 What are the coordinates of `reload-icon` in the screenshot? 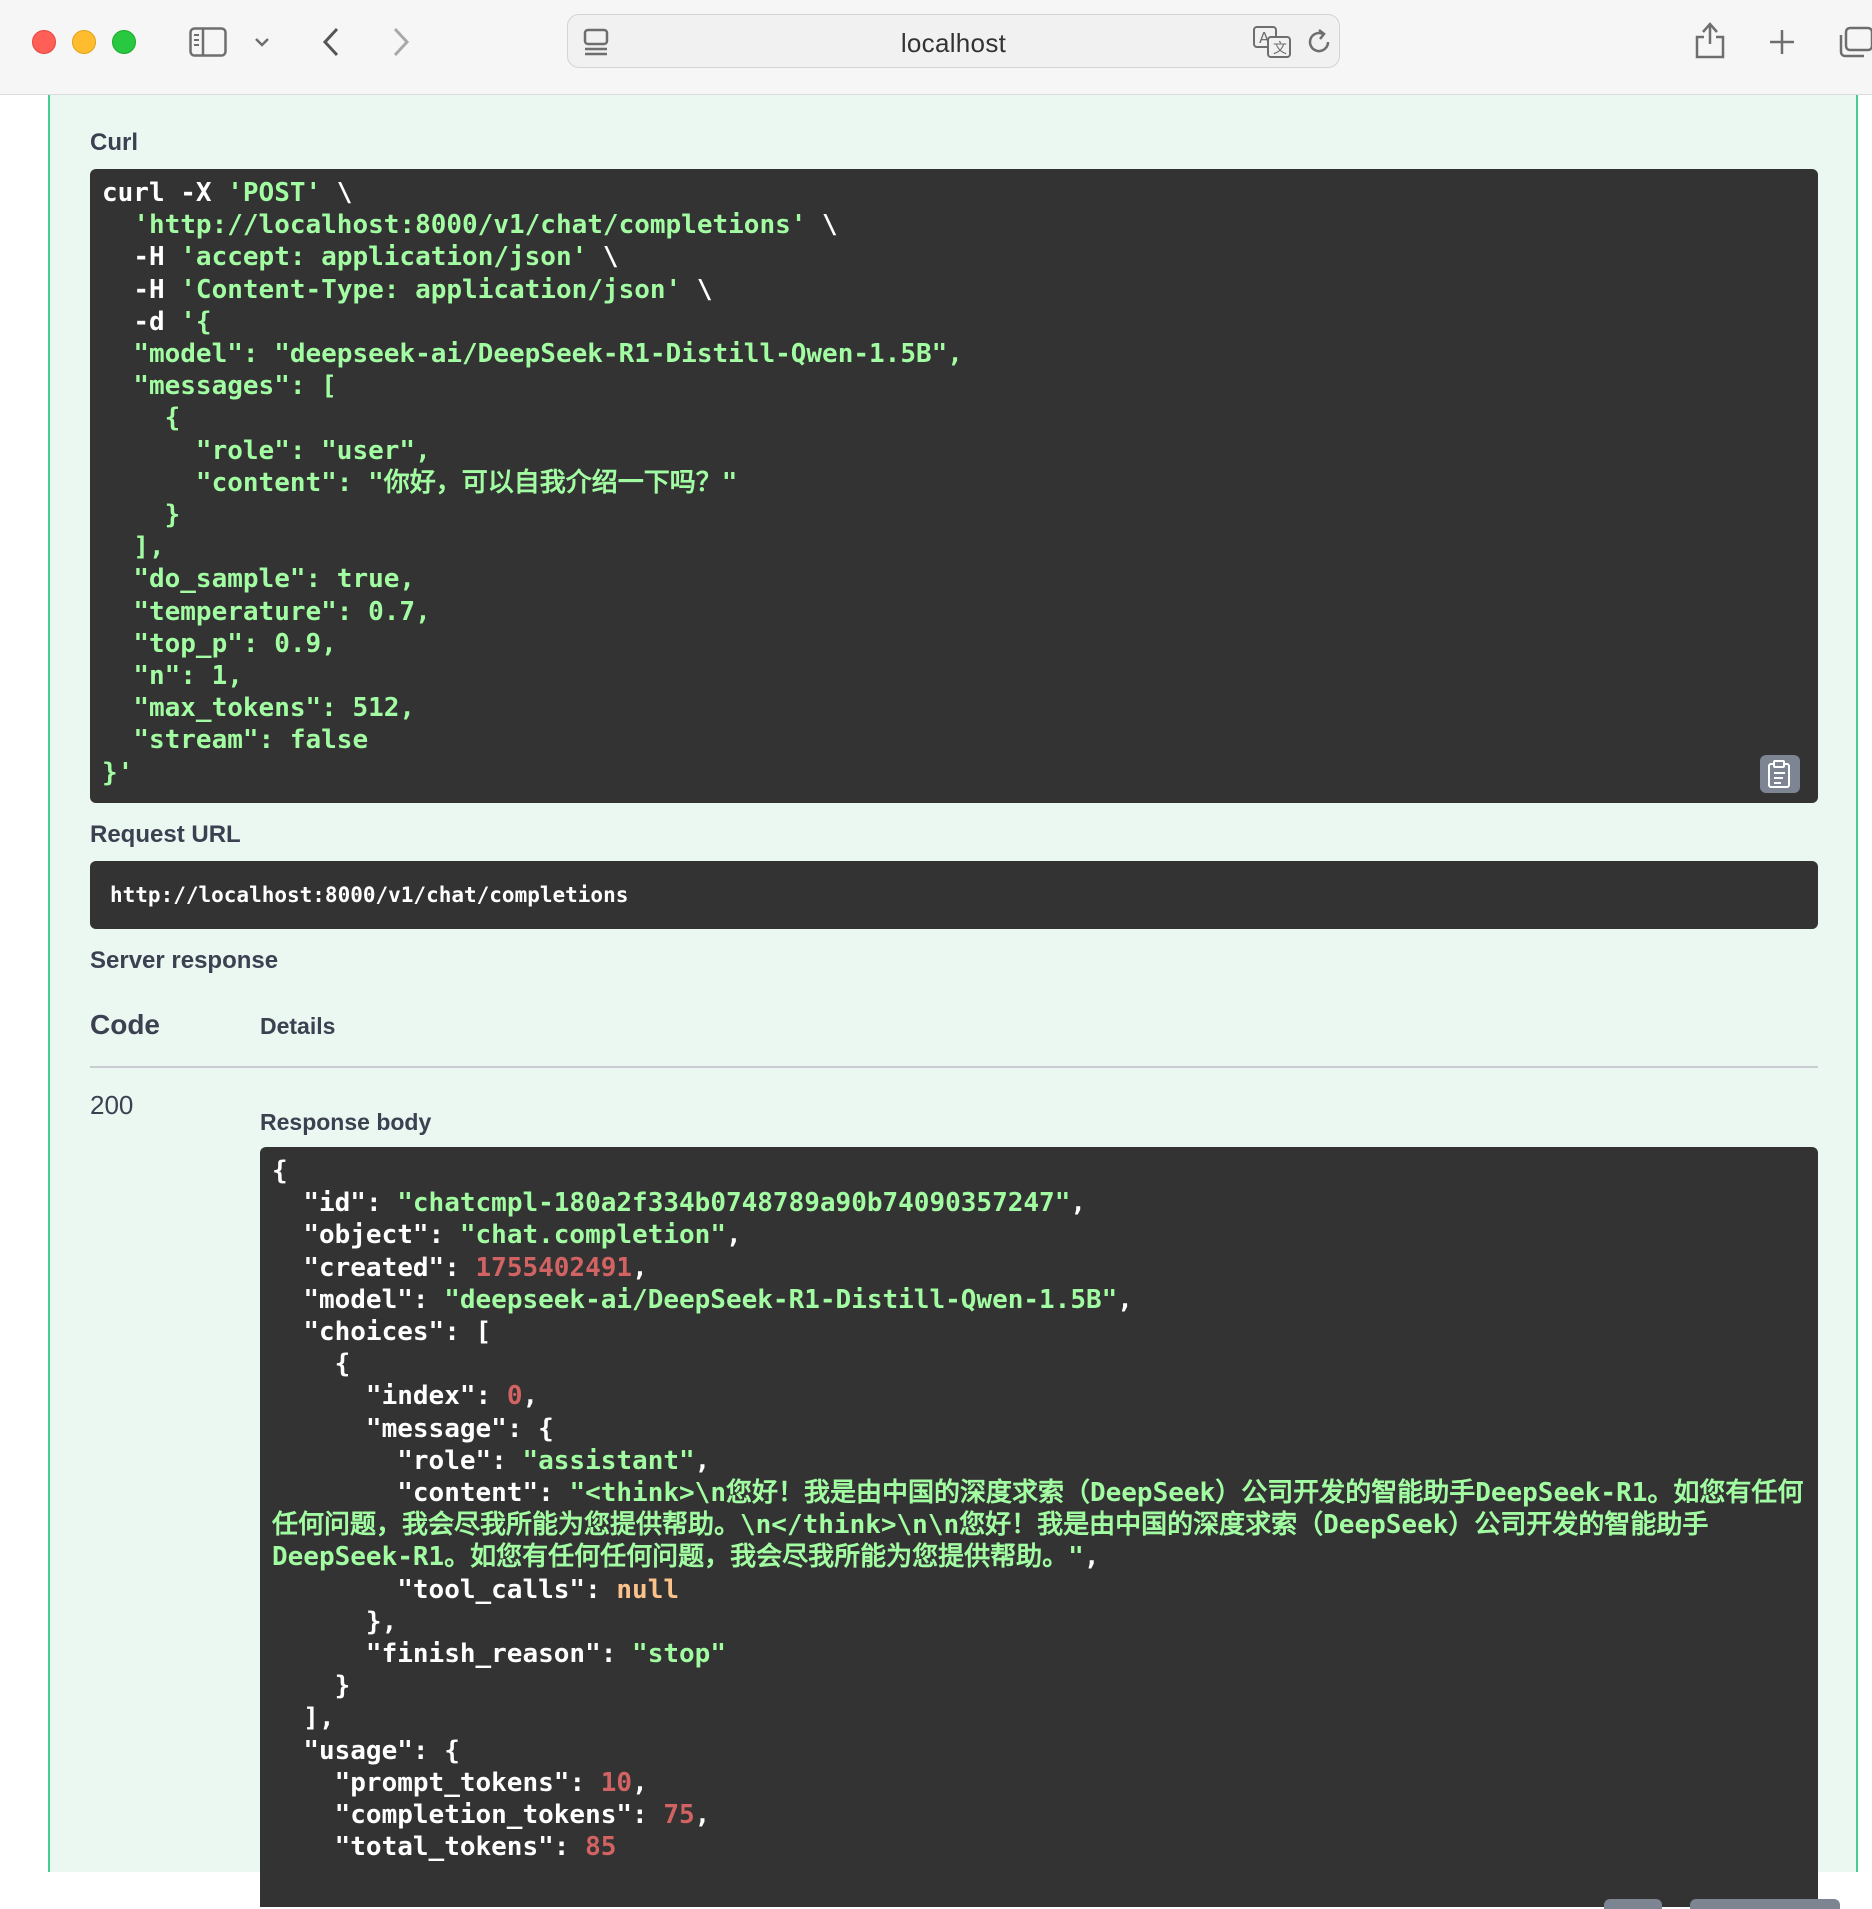 It's located at (1319, 44).